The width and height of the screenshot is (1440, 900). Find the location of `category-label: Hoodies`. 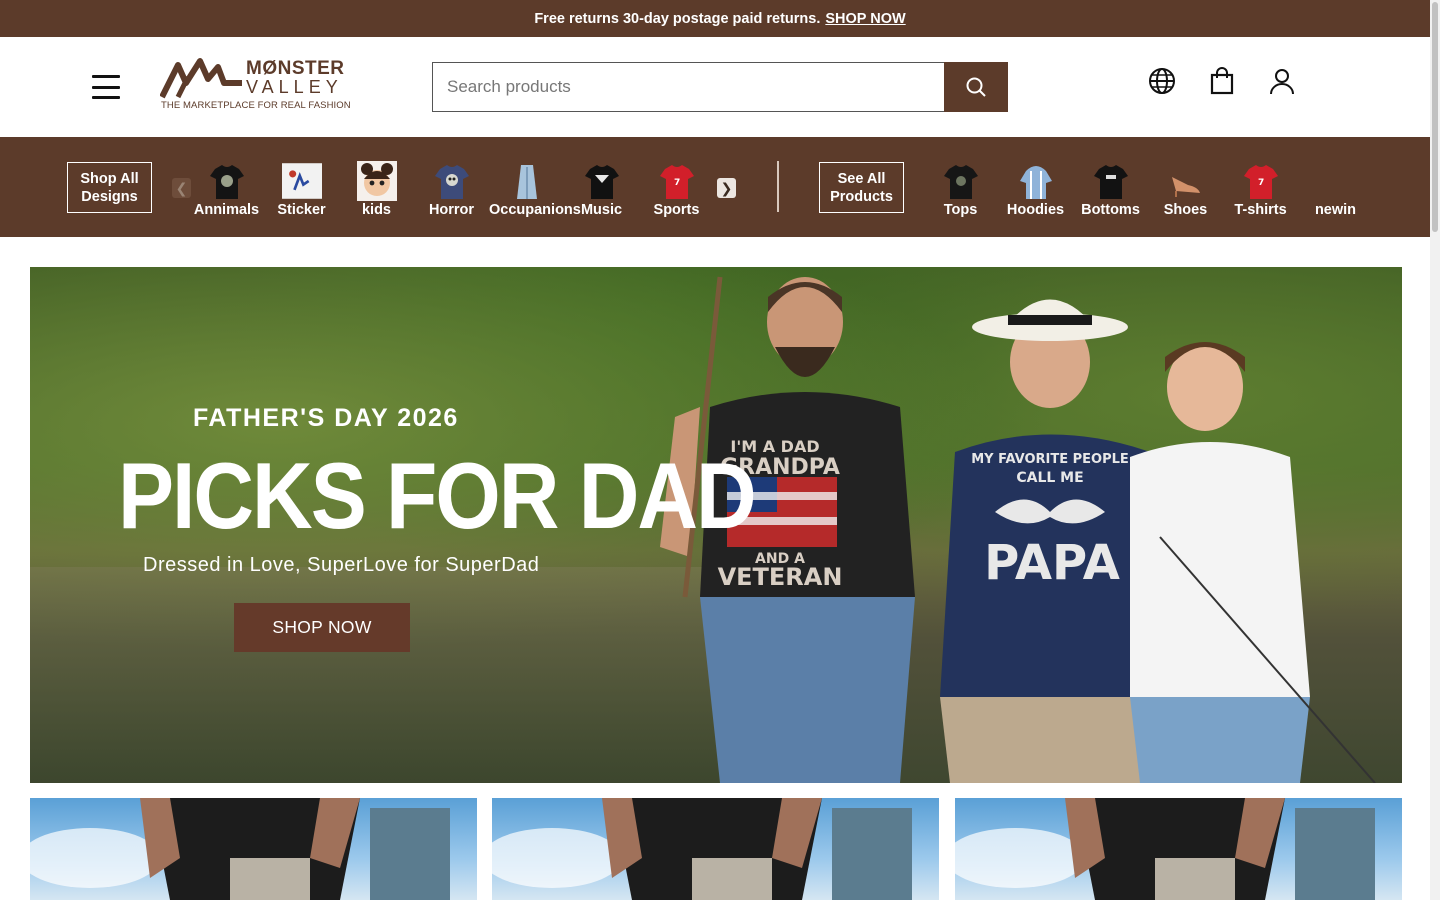

category-label: Hoodies is located at coordinates (1035, 210).